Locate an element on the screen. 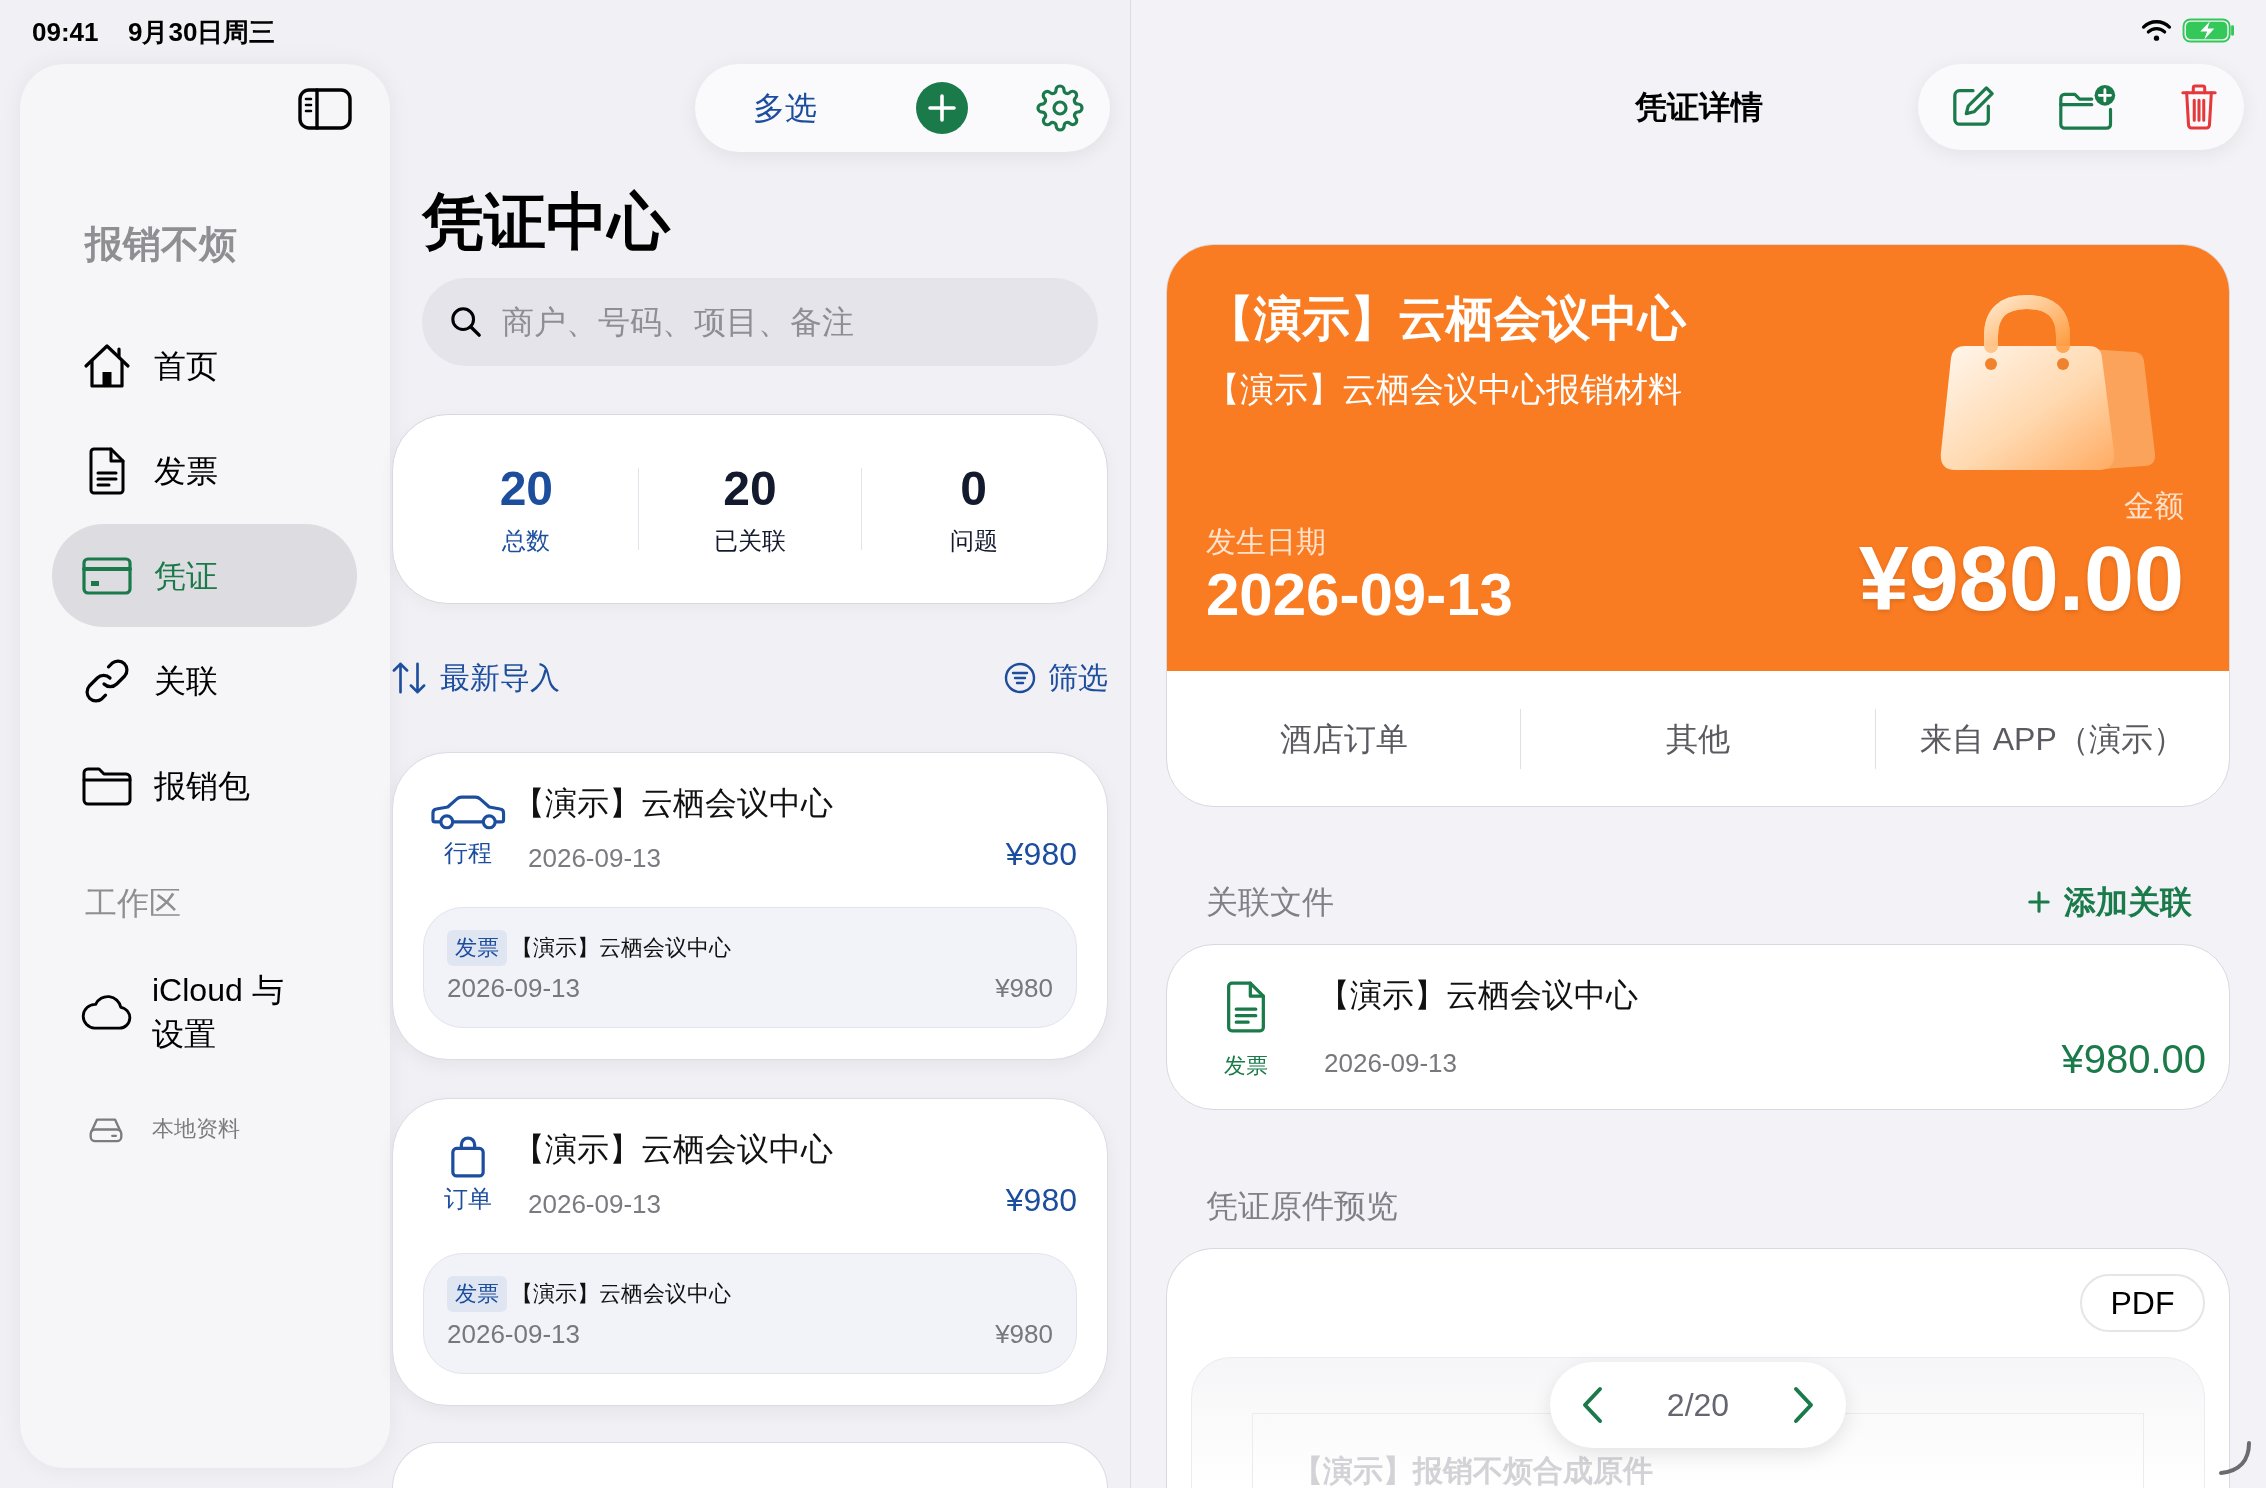 The height and width of the screenshot is (1488, 2266). plus-icon is located at coordinates (2039, 902).